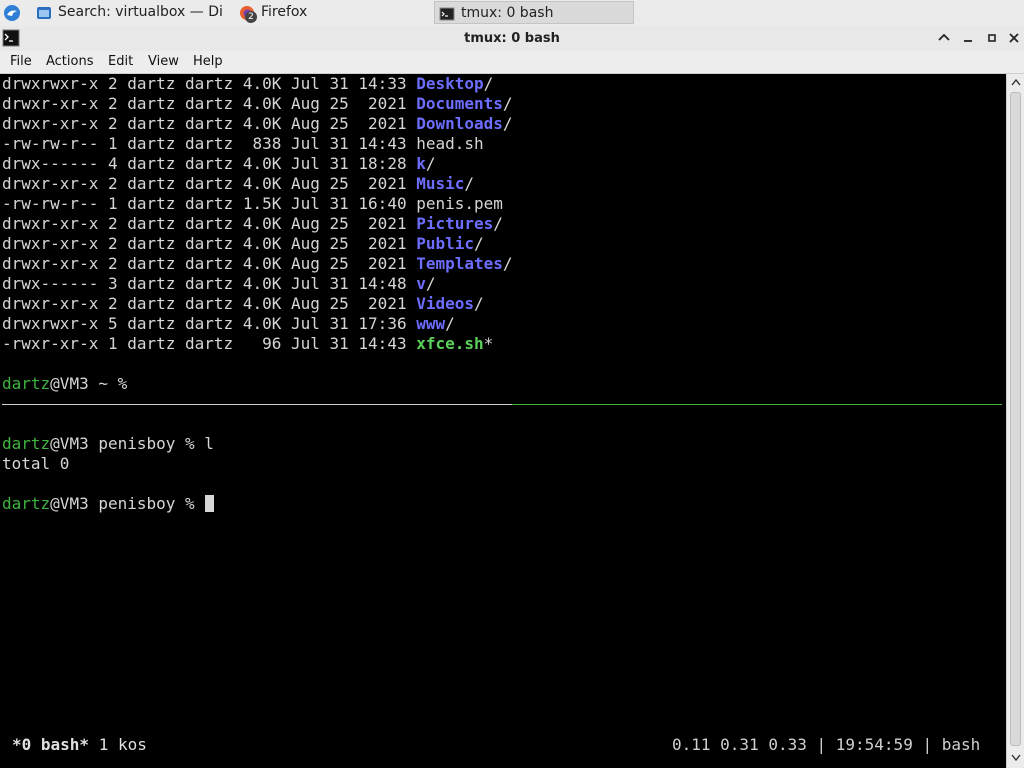 The height and width of the screenshot is (768, 1024). What do you see at coordinates (459, 203) in the screenshot?
I see `file-name: penis.pem` at bounding box center [459, 203].